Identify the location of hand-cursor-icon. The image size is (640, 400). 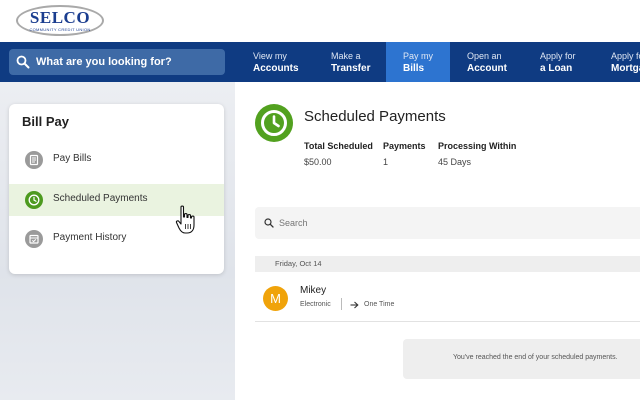
(185, 219).